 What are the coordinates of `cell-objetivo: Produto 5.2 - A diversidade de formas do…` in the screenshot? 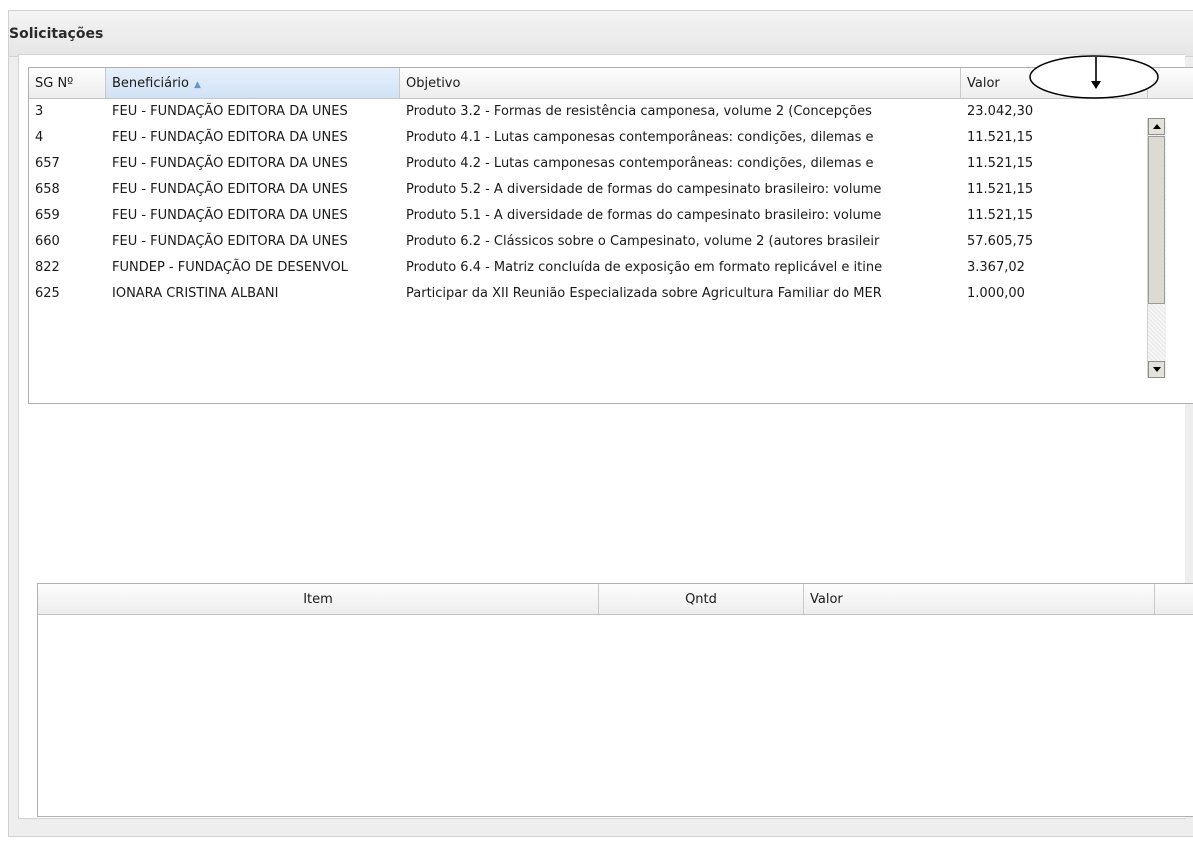 It's located at (644, 189).